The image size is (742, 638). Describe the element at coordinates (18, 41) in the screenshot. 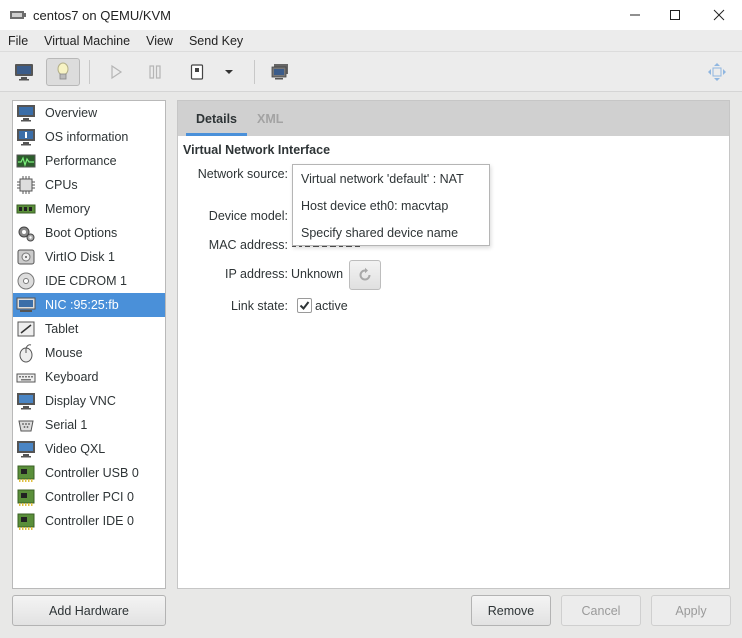

I see `menu-file: File` at that location.